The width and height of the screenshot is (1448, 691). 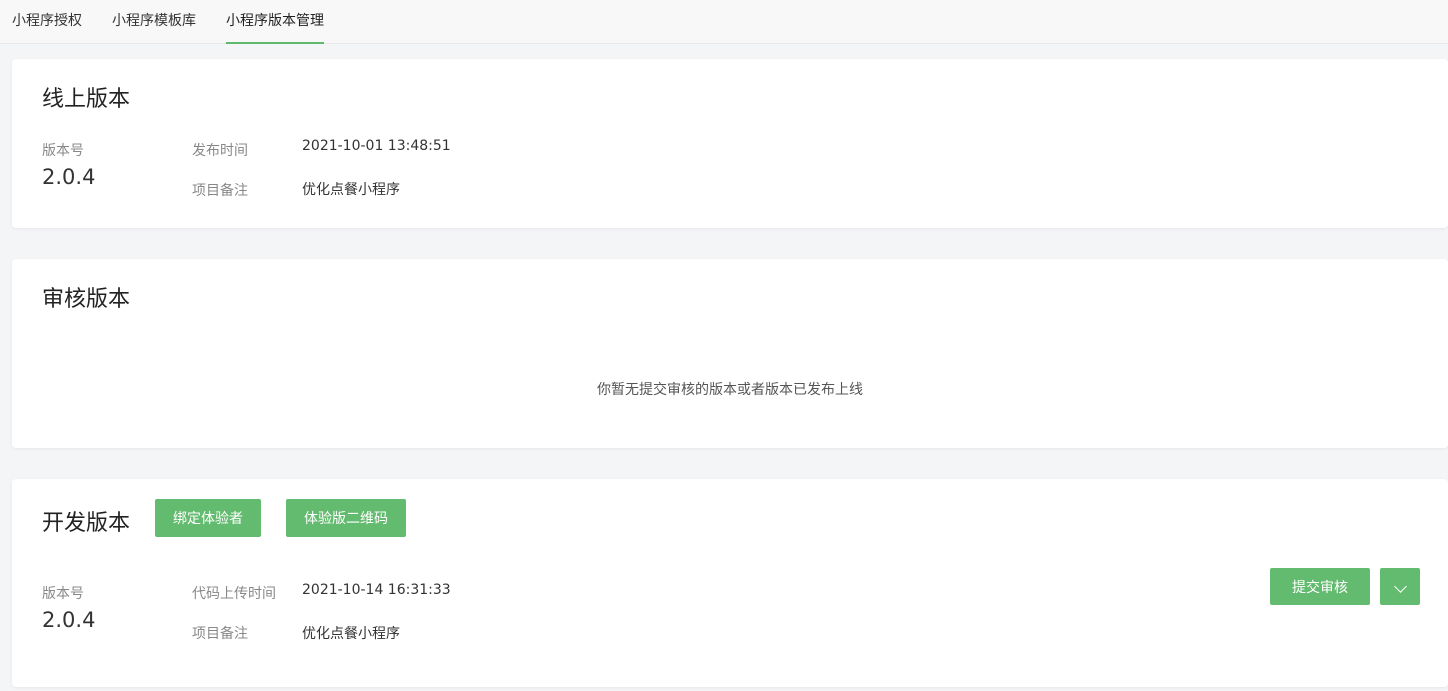 I want to click on online-note-label: 项目备注, so click(x=220, y=191).